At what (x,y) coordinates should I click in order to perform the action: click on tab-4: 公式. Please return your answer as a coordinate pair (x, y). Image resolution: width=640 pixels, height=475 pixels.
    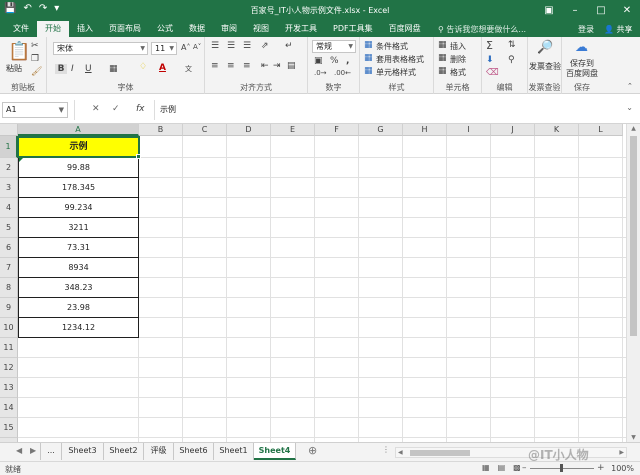
    Looking at the image, I should click on (165, 29).